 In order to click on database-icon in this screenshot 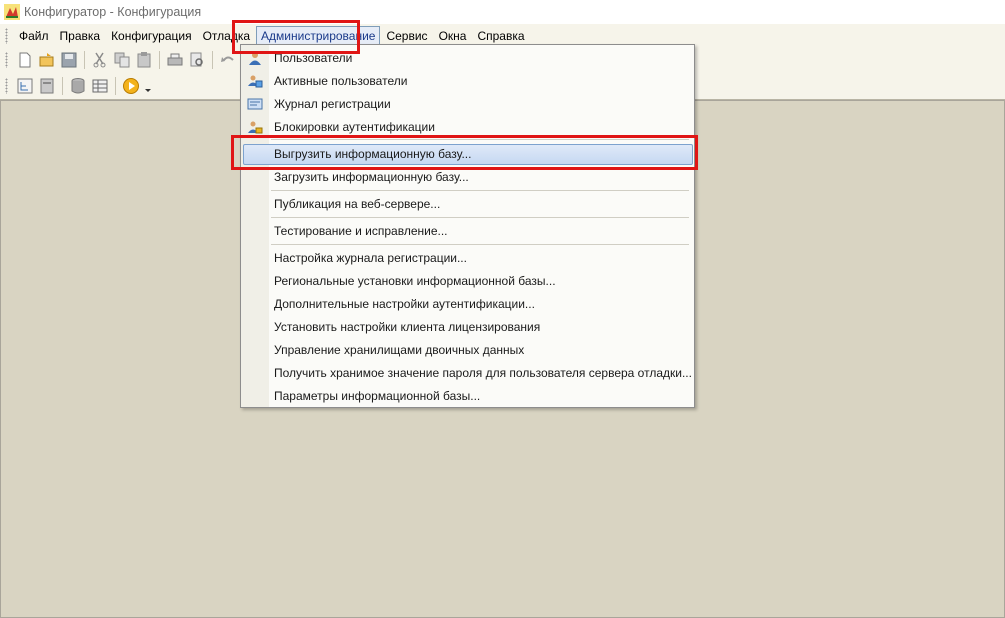, I will do `click(78, 86)`.